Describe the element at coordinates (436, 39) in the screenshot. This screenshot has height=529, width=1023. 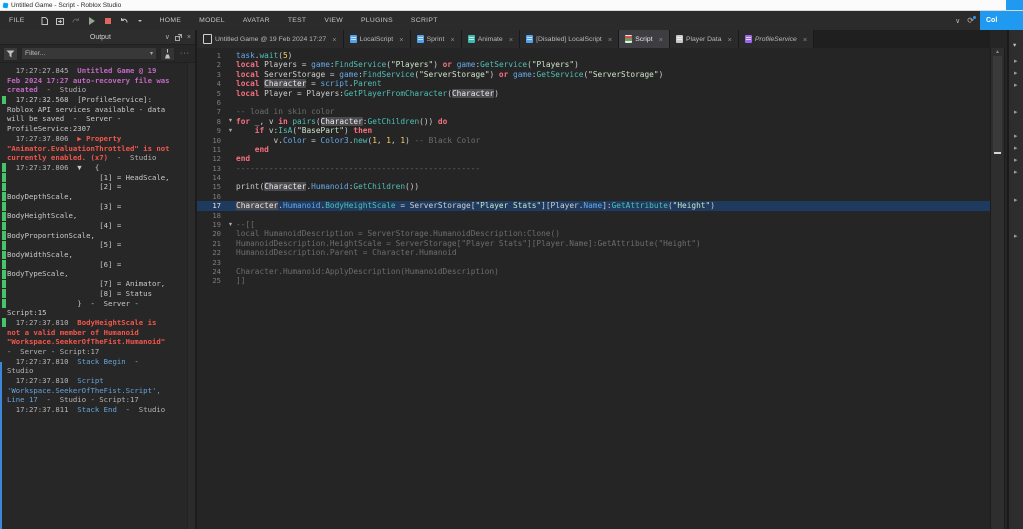
I see `tab-sprint: Sprint ×` at that location.